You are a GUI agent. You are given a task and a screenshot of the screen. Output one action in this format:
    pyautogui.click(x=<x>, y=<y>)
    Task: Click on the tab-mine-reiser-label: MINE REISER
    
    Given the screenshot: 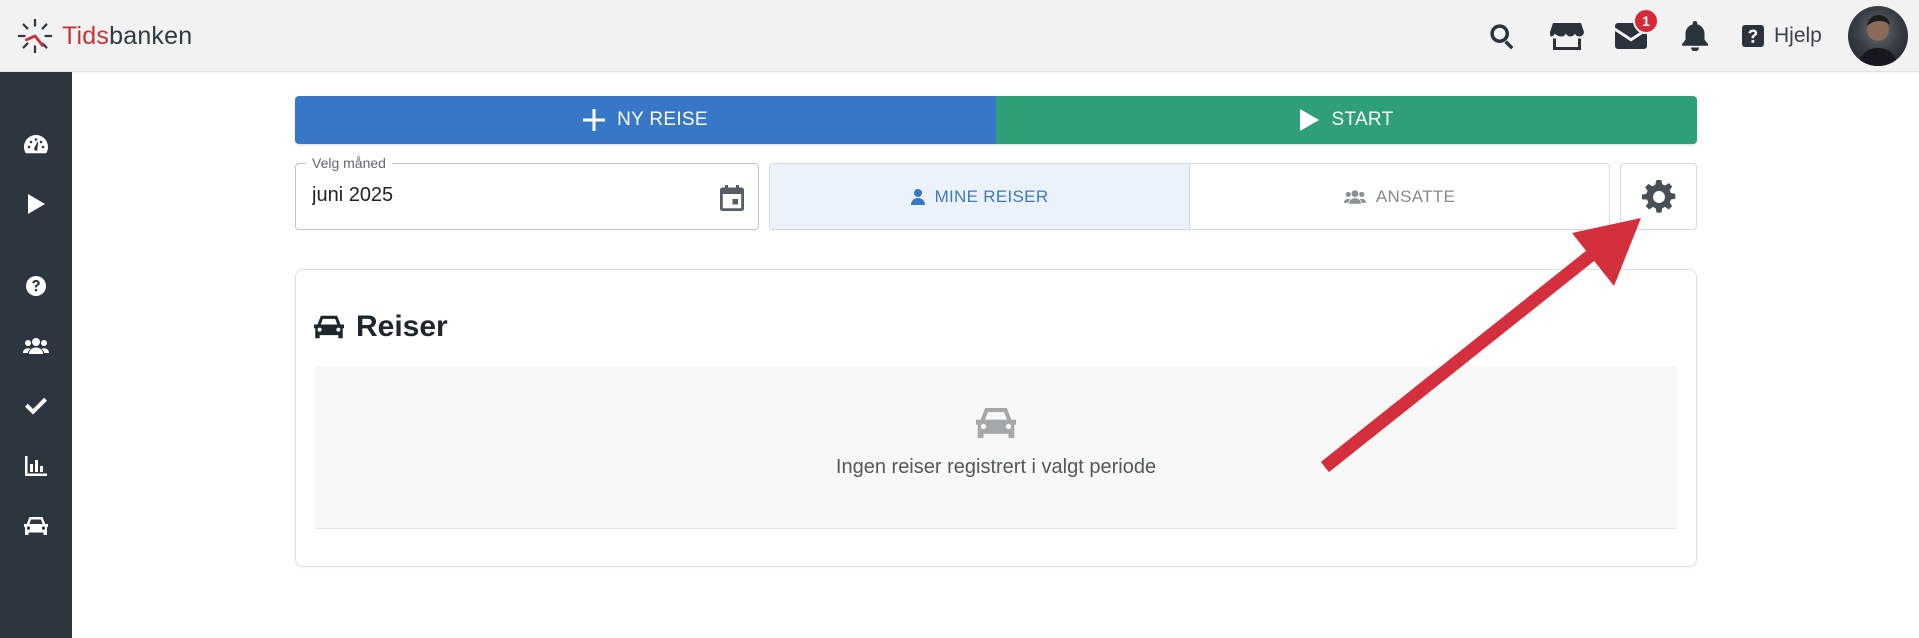 What is the action you would take?
    pyautogui.click(x=991, y=196)
    